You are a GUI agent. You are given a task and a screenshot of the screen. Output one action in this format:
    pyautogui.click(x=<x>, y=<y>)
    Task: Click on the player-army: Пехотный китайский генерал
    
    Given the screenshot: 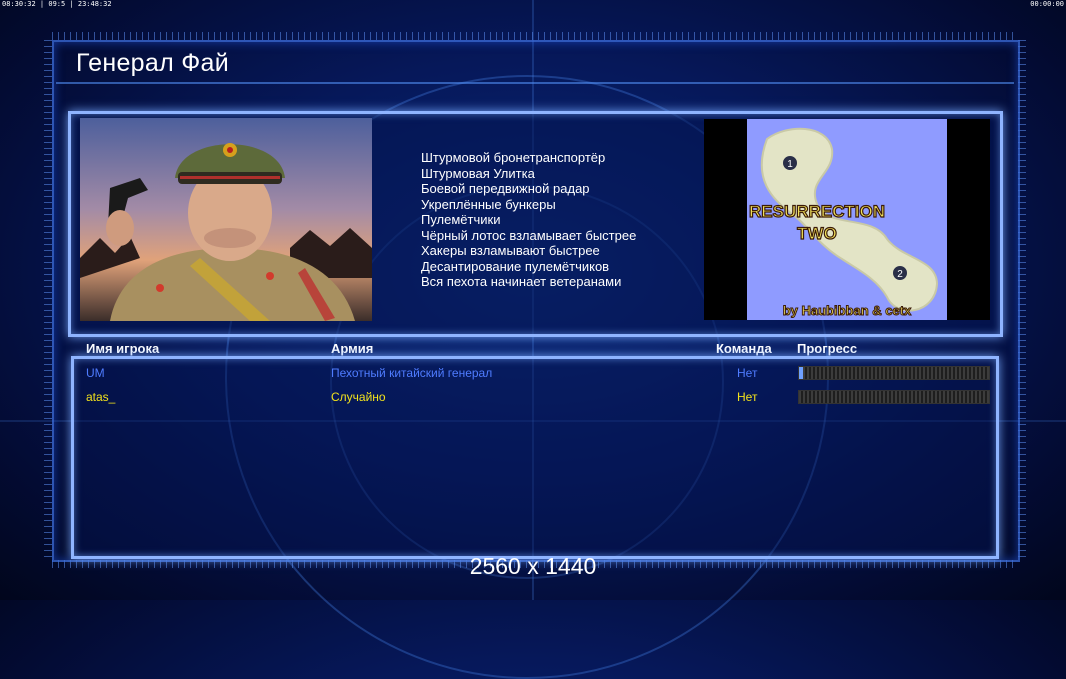 What is the action you would take?
    pyautogui.click(x=412, y=373)
    